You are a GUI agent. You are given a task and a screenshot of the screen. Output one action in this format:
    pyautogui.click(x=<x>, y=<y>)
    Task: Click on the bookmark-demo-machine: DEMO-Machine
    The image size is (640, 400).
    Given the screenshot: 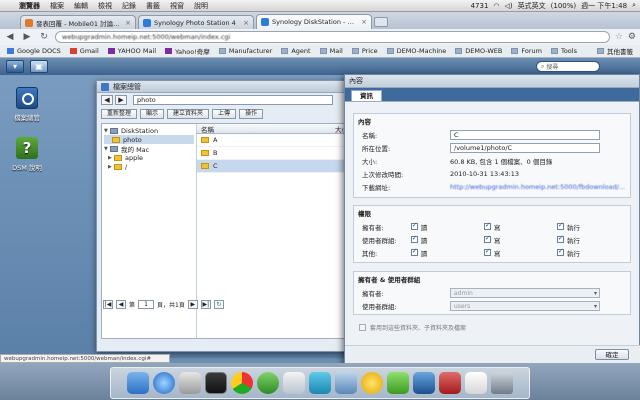 What is the action you would take?
    pyautogui.click(x=417, y=51)
    